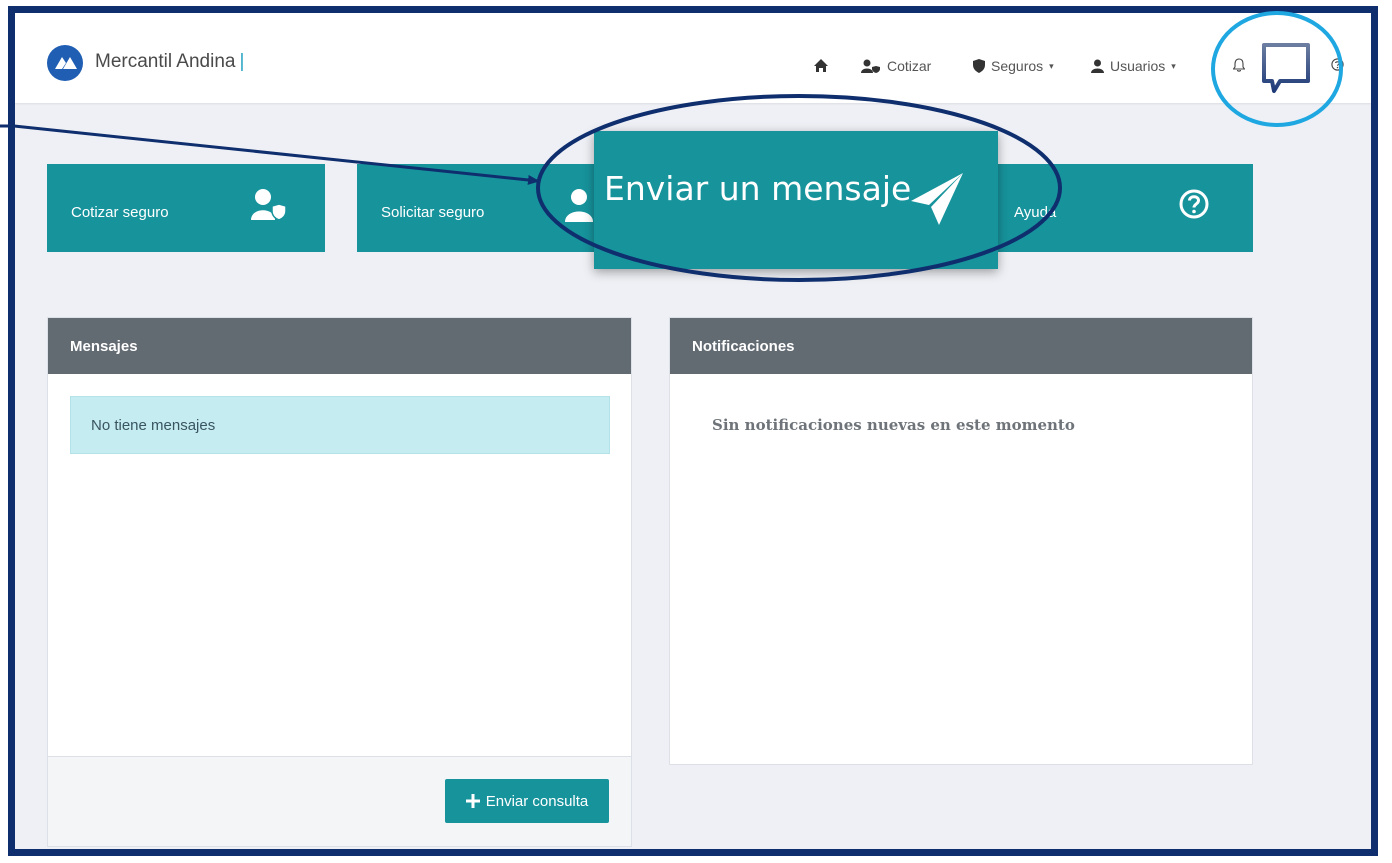  I want to click on notifications-bell, so click(1239, 65).